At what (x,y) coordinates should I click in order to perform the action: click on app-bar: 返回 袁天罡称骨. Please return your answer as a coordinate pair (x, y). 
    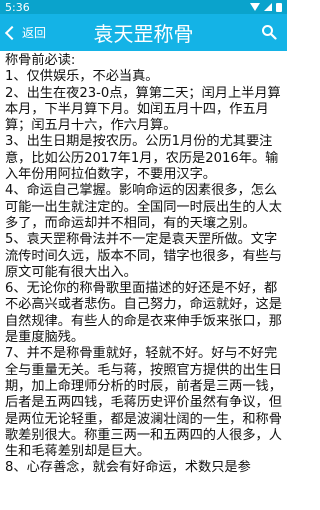
    Looking at the image, I should click on (143, 32).